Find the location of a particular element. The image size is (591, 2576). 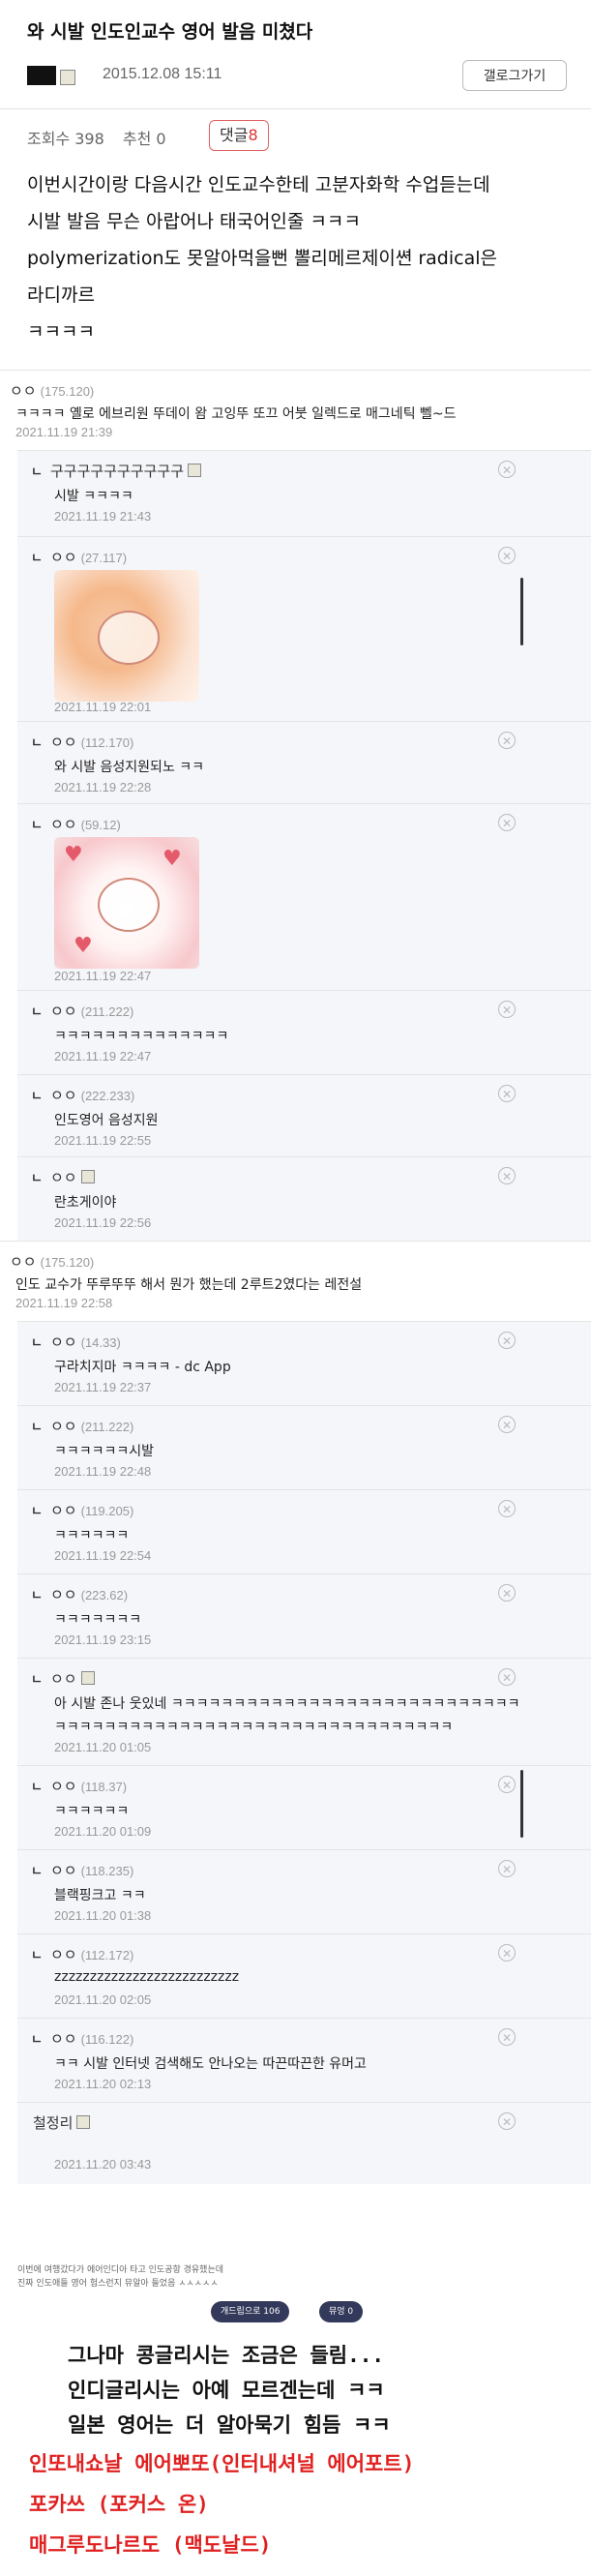

writer-badge-icon is located at coordinates (67, 77).